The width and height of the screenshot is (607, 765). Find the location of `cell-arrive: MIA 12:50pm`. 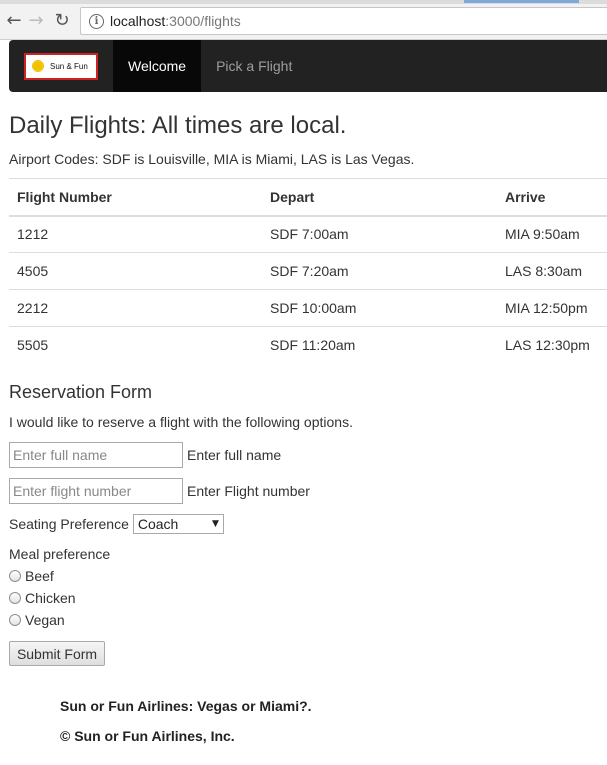

cell-arrive: MIA 12:50pm is located at coordinates (552, 308).